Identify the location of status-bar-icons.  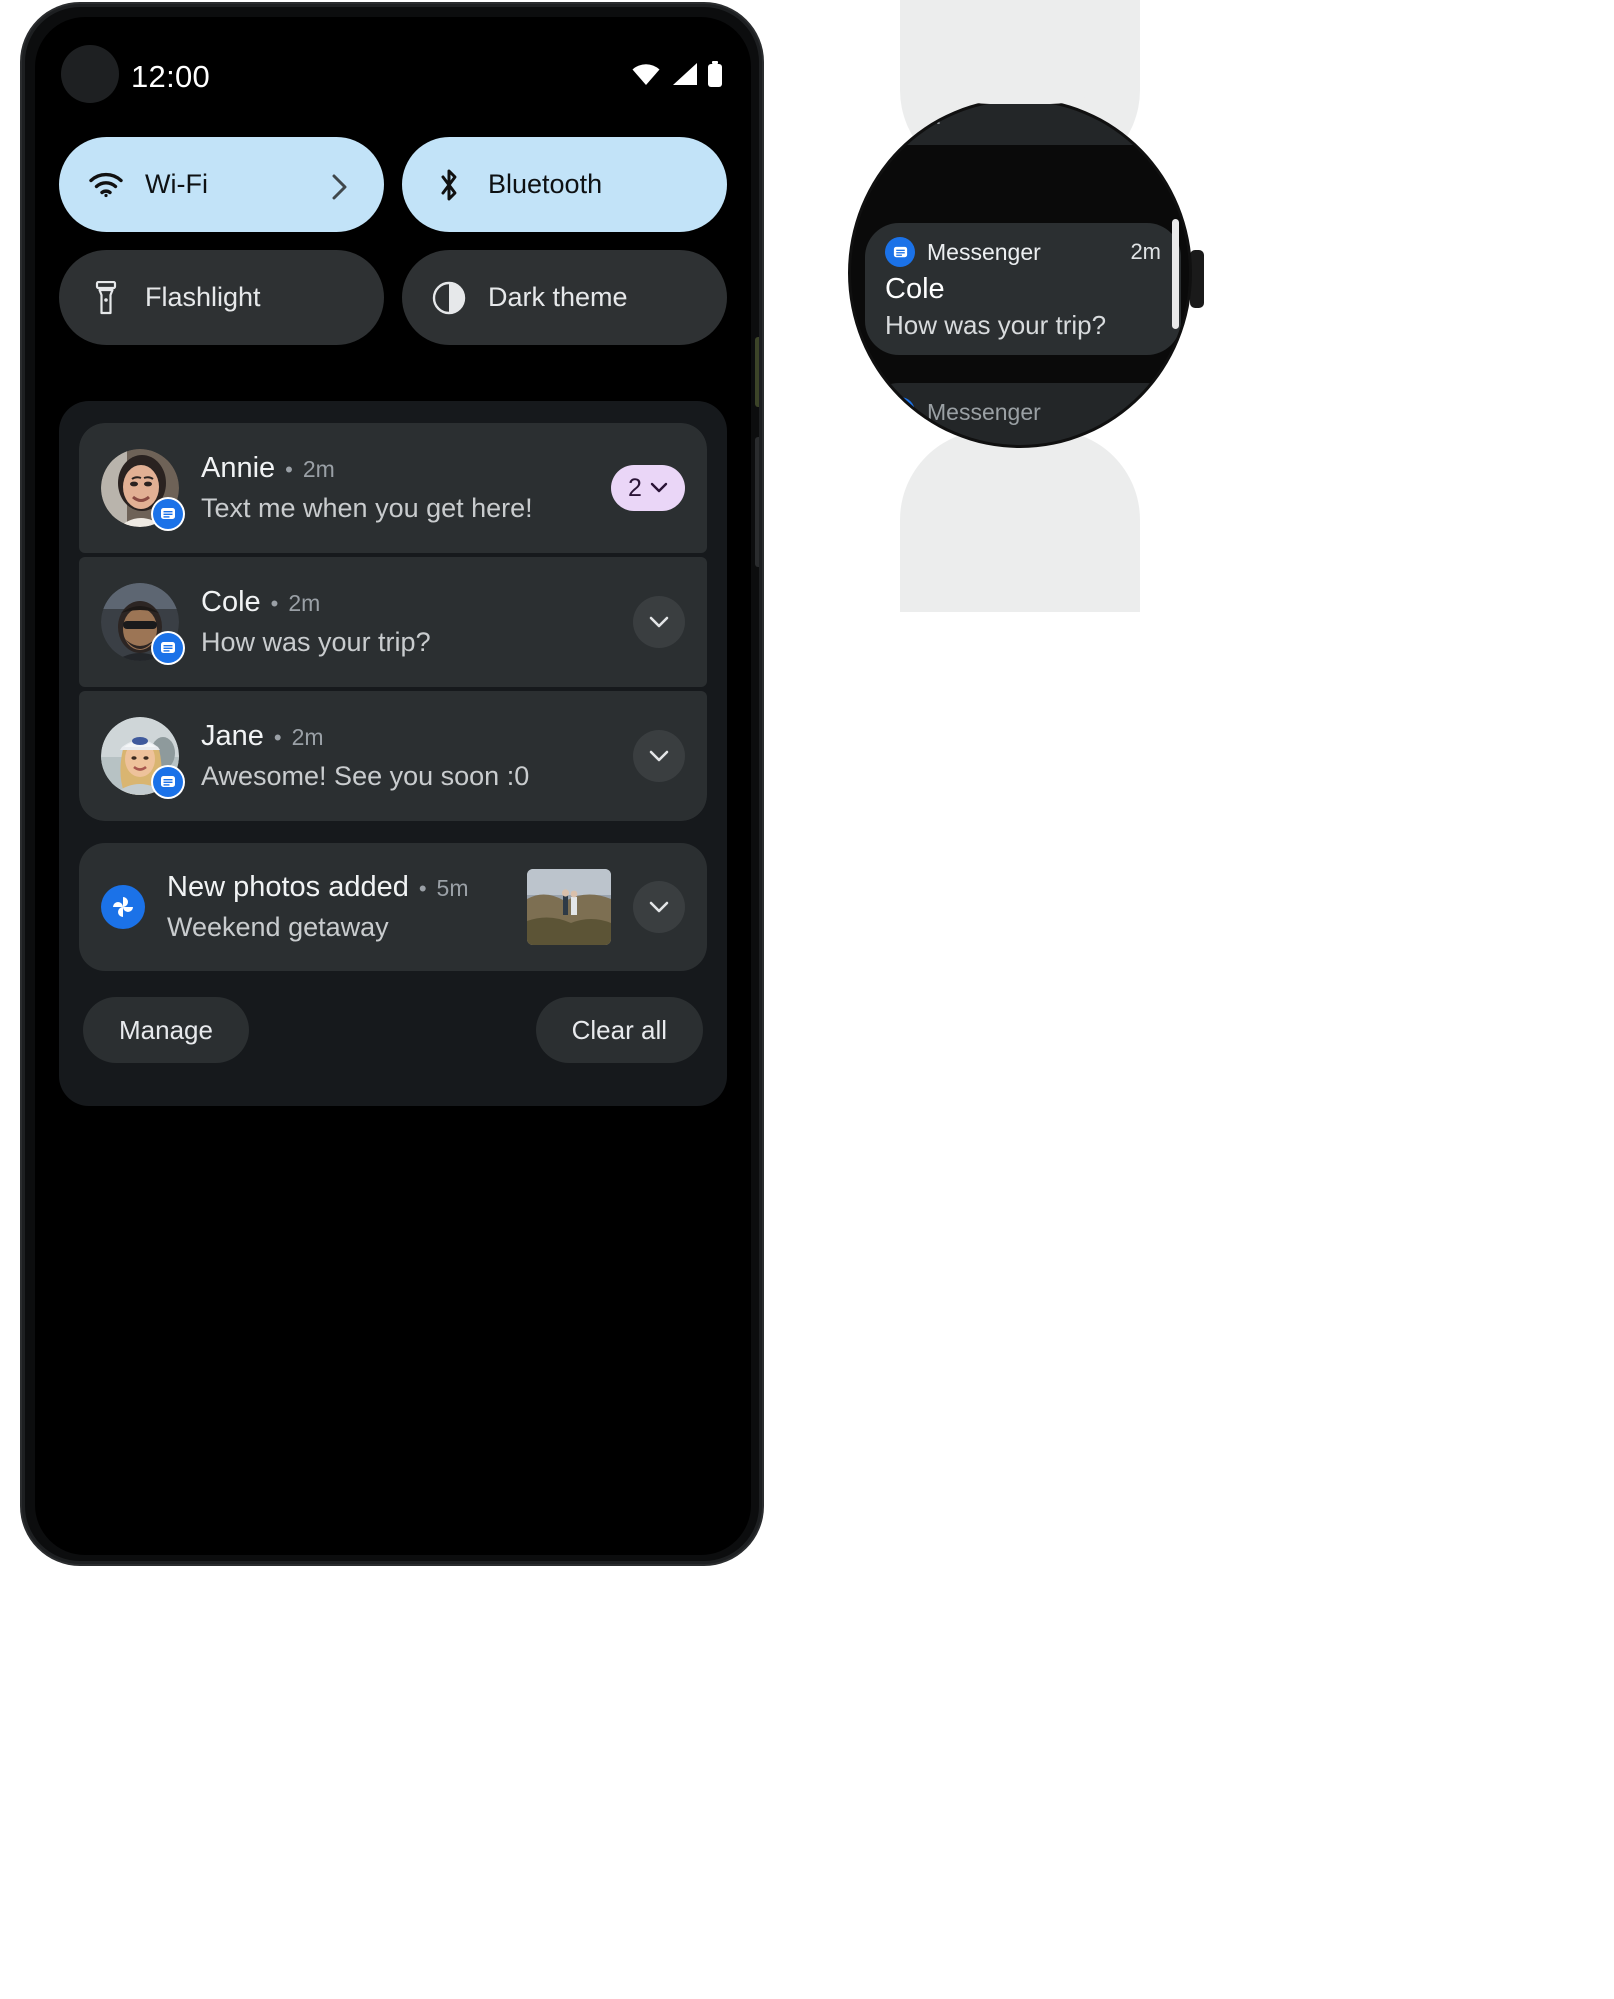
(677, 74).